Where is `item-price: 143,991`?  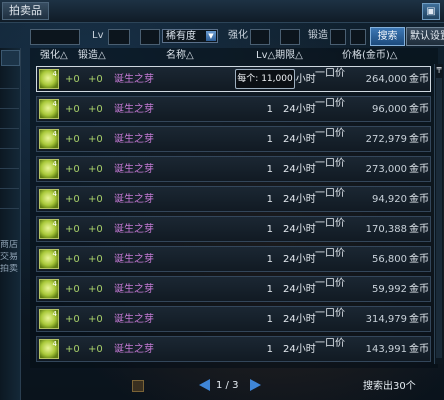
item-price: 143,991 is located at coordinates (386, 349).